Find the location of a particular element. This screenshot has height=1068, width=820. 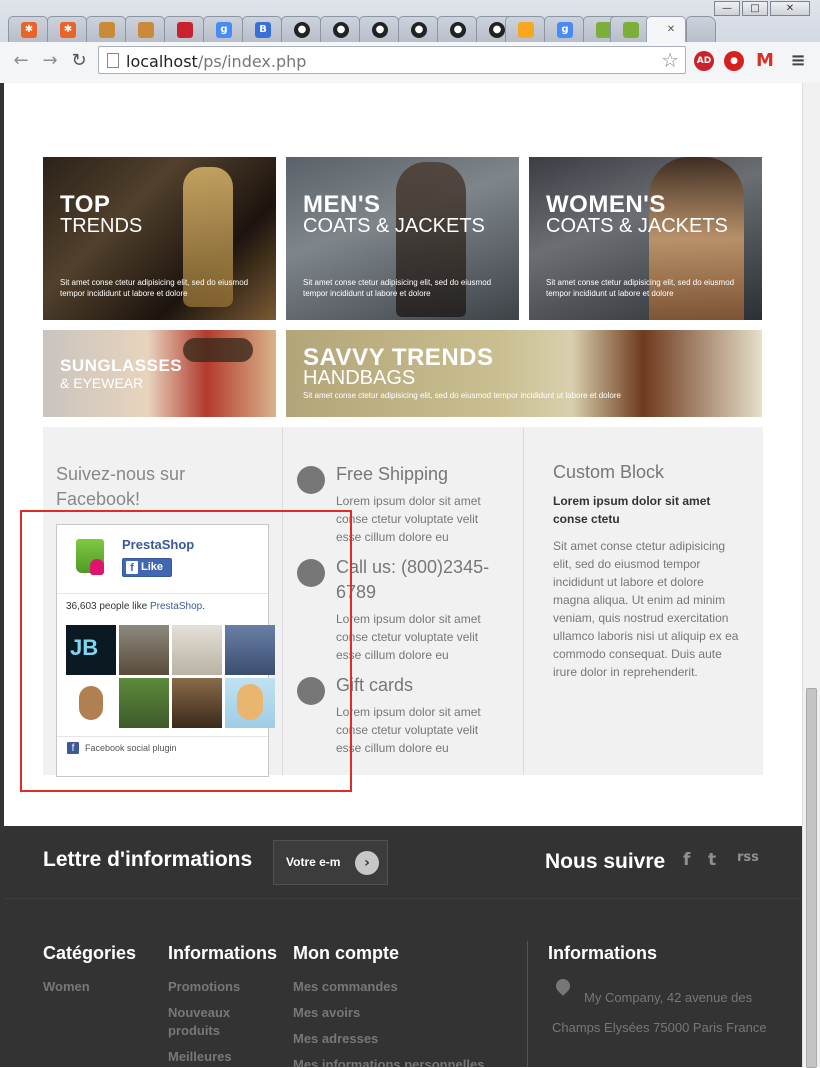

follow-title: Nous suivre is located at coordinates (605, 861).